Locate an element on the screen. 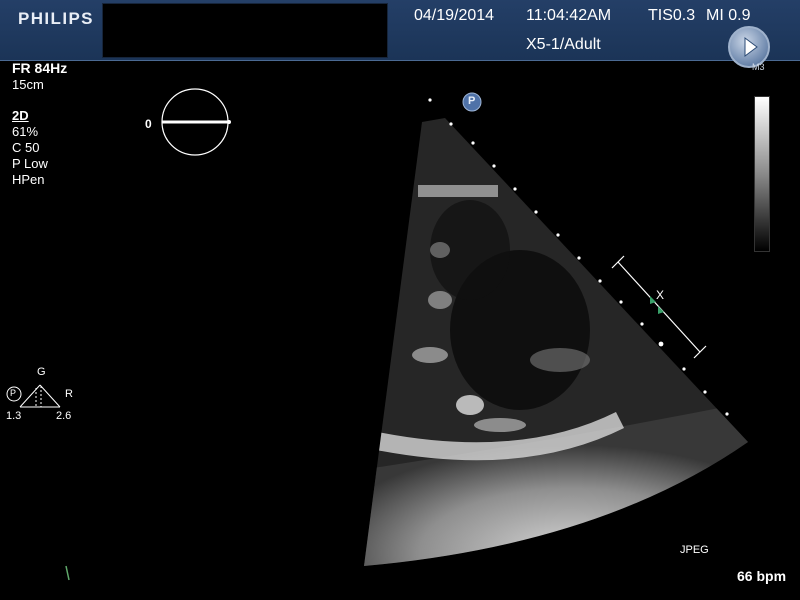  marker-tick-icon is located at coordinates (67, 573).